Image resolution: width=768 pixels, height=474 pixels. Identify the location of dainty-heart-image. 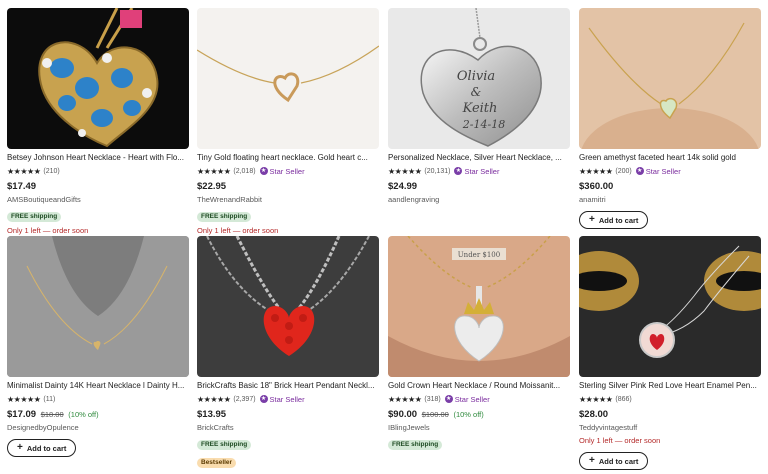
(98, 306).